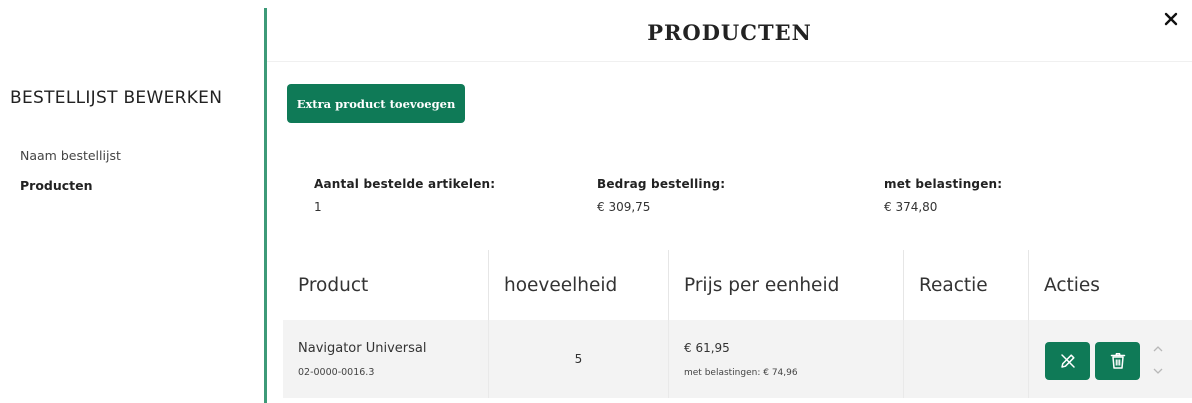 Image resolution: width=1192 pixels, height=403 pixels. Describe the element at coordinates (386, 359) in the screenshot. I see `cell-product: Navigator Universal 02-0000-0016.3` at that location.